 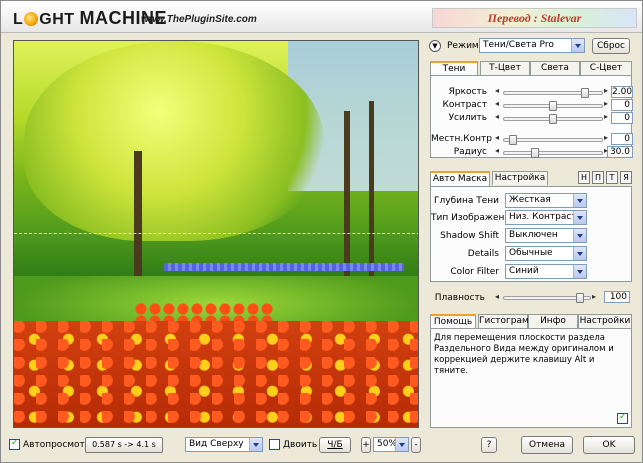 What do you see at coordinates (459, 298) in the screenshot?
I see `smoothness-label: Плавность` at bounding box center [459, 298].